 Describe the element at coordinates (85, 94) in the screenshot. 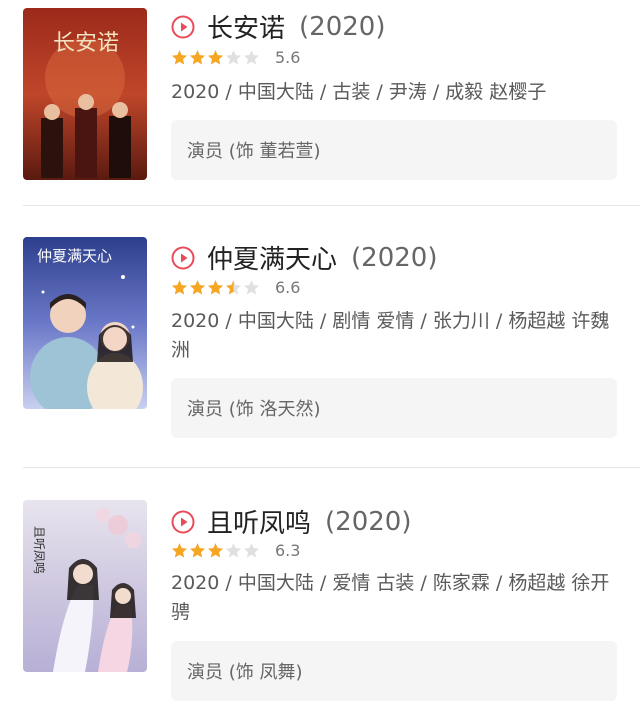

I see `poster-image: 长安诺` at that location.